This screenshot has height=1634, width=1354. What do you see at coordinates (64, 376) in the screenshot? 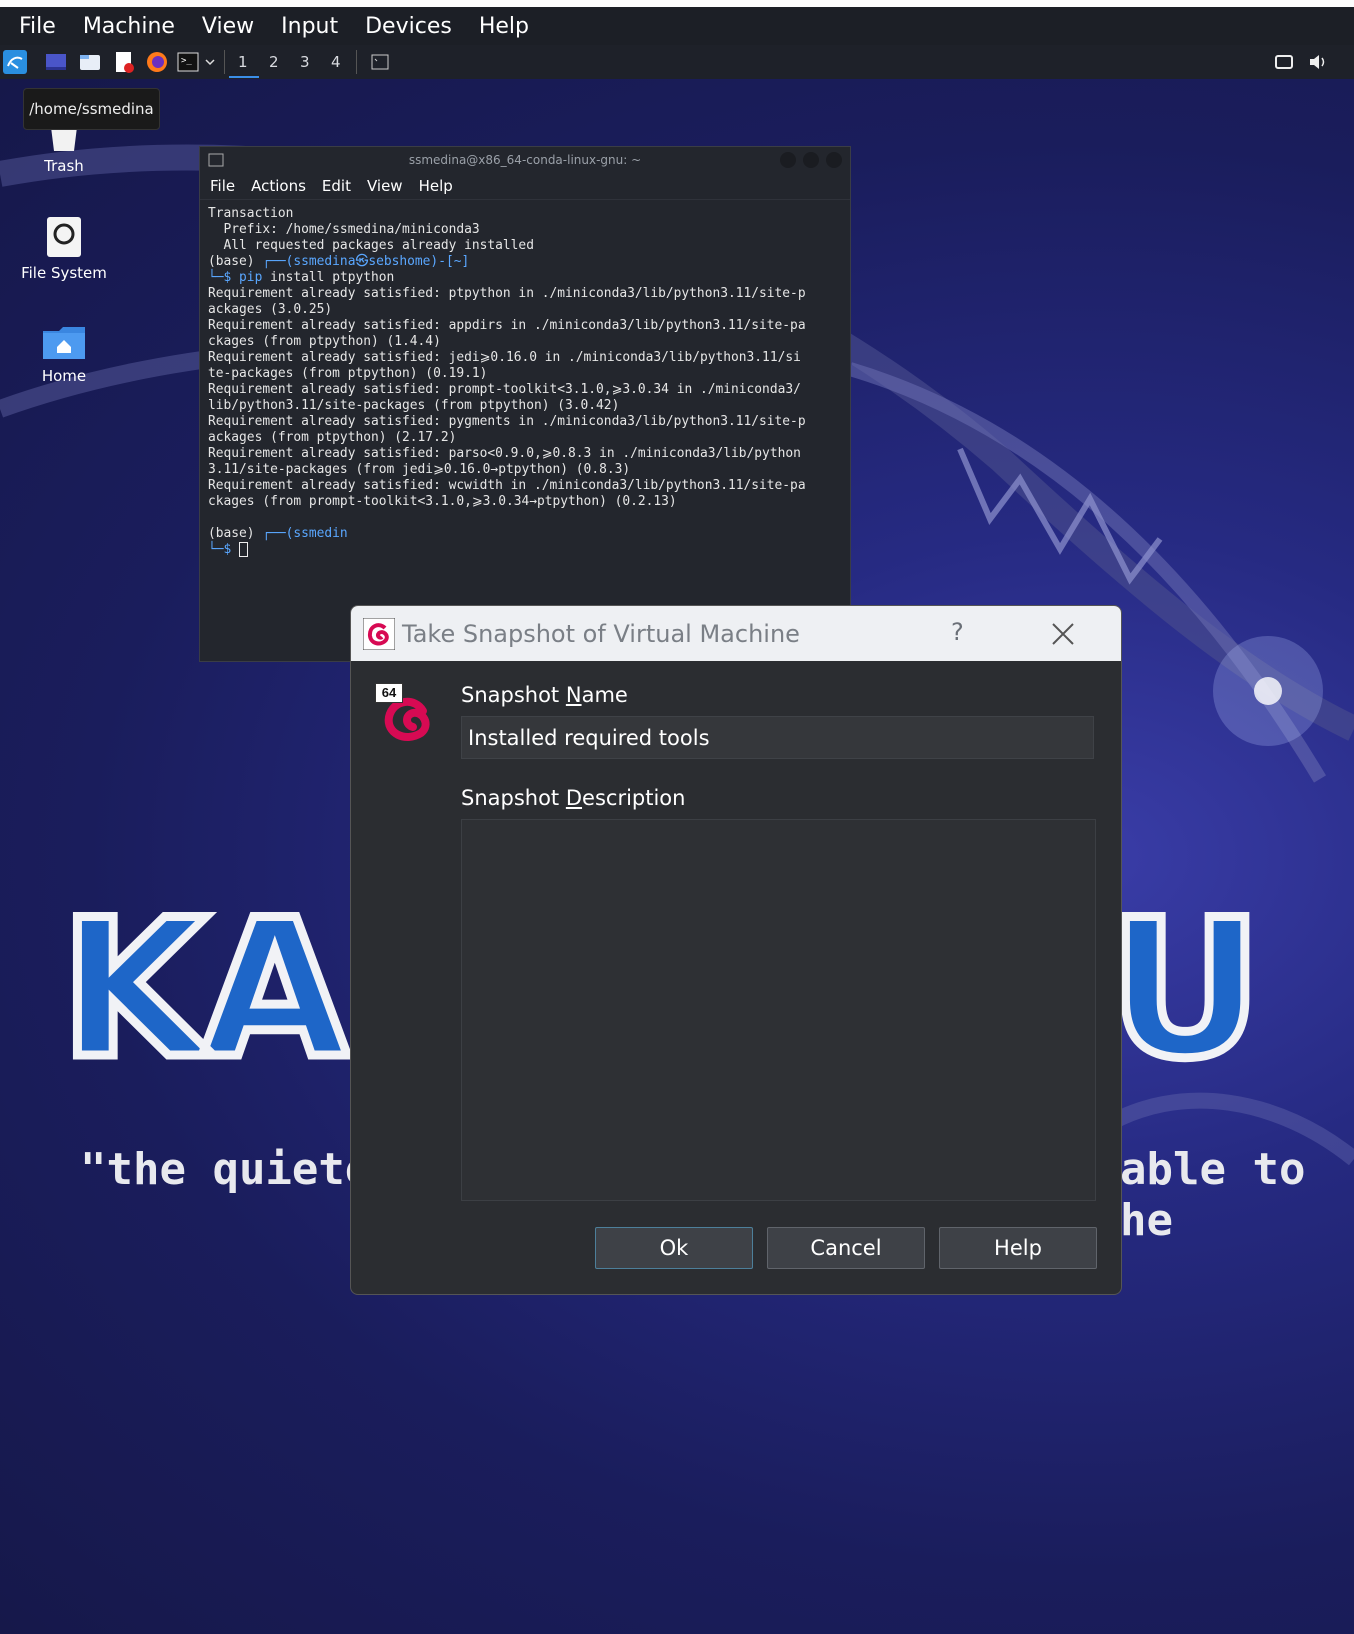
I see `desktop-icon-label: Home` at bounding box center [64, 376].